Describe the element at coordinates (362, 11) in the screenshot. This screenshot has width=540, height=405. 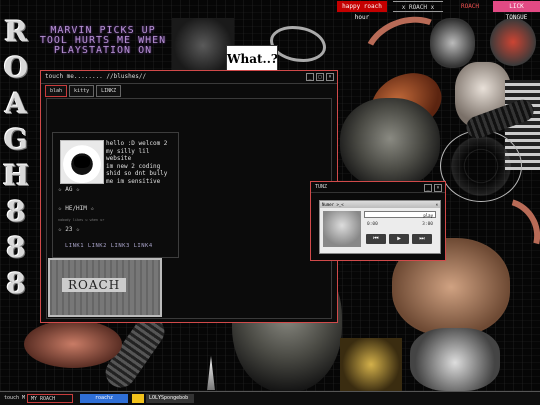
I see `happy-roach-hour-button: happy roach hour` at that location.